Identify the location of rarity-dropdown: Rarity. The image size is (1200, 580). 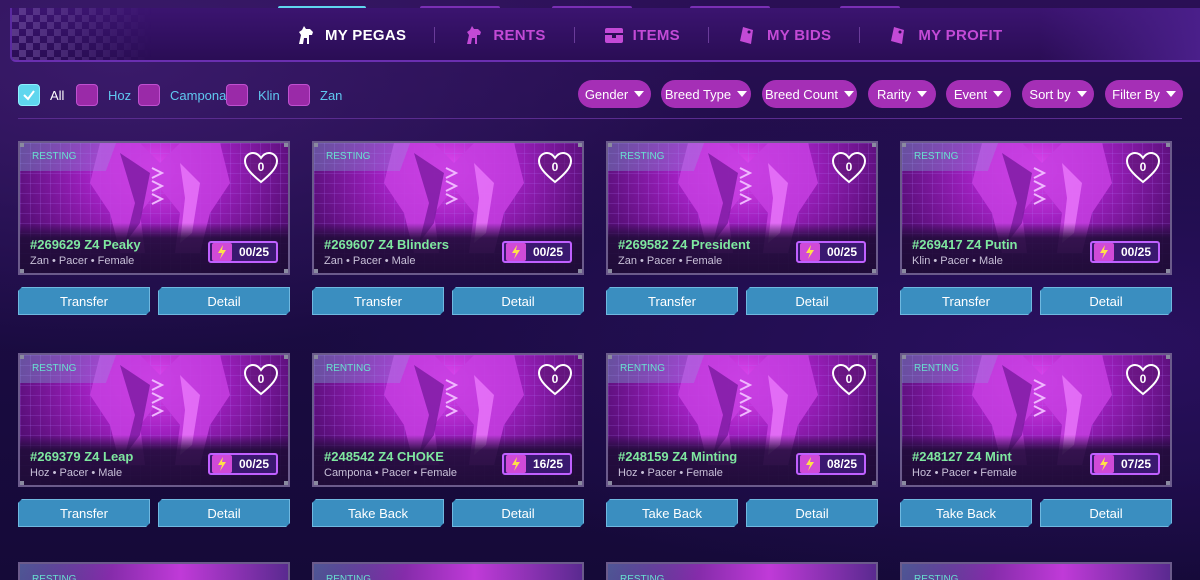
(902, 94).